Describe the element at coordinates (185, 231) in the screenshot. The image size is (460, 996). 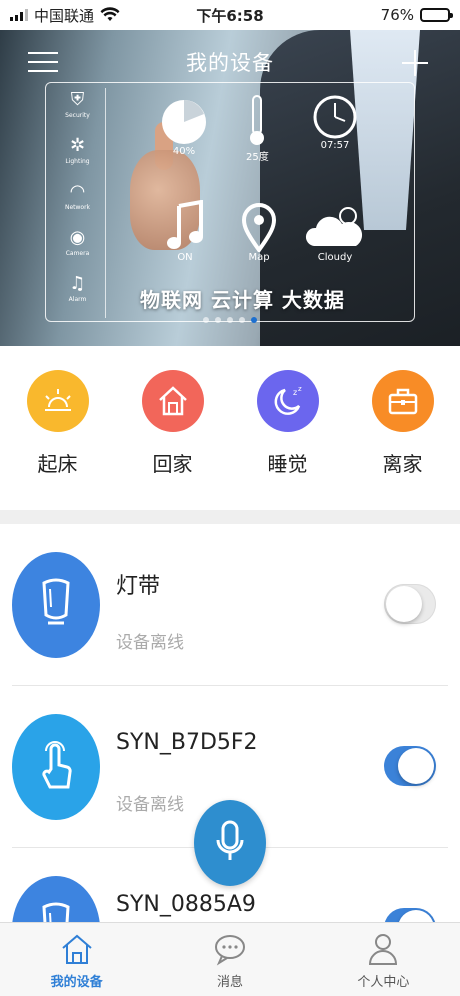
I see `music-icon: ON` at that location.